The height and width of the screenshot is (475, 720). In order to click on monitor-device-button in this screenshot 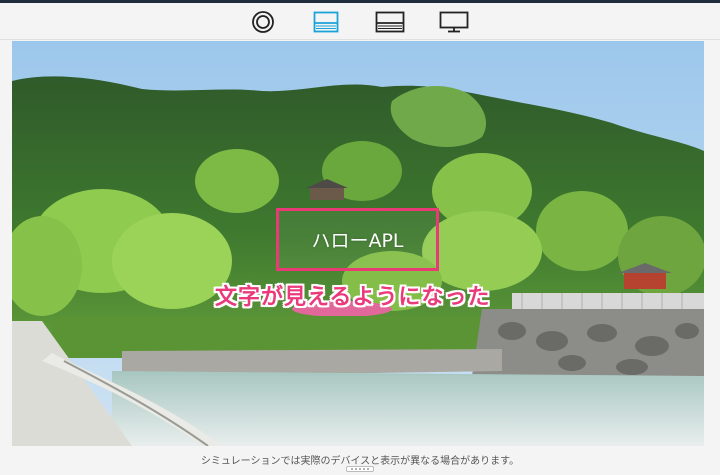, I will do `click(454, 22)`.